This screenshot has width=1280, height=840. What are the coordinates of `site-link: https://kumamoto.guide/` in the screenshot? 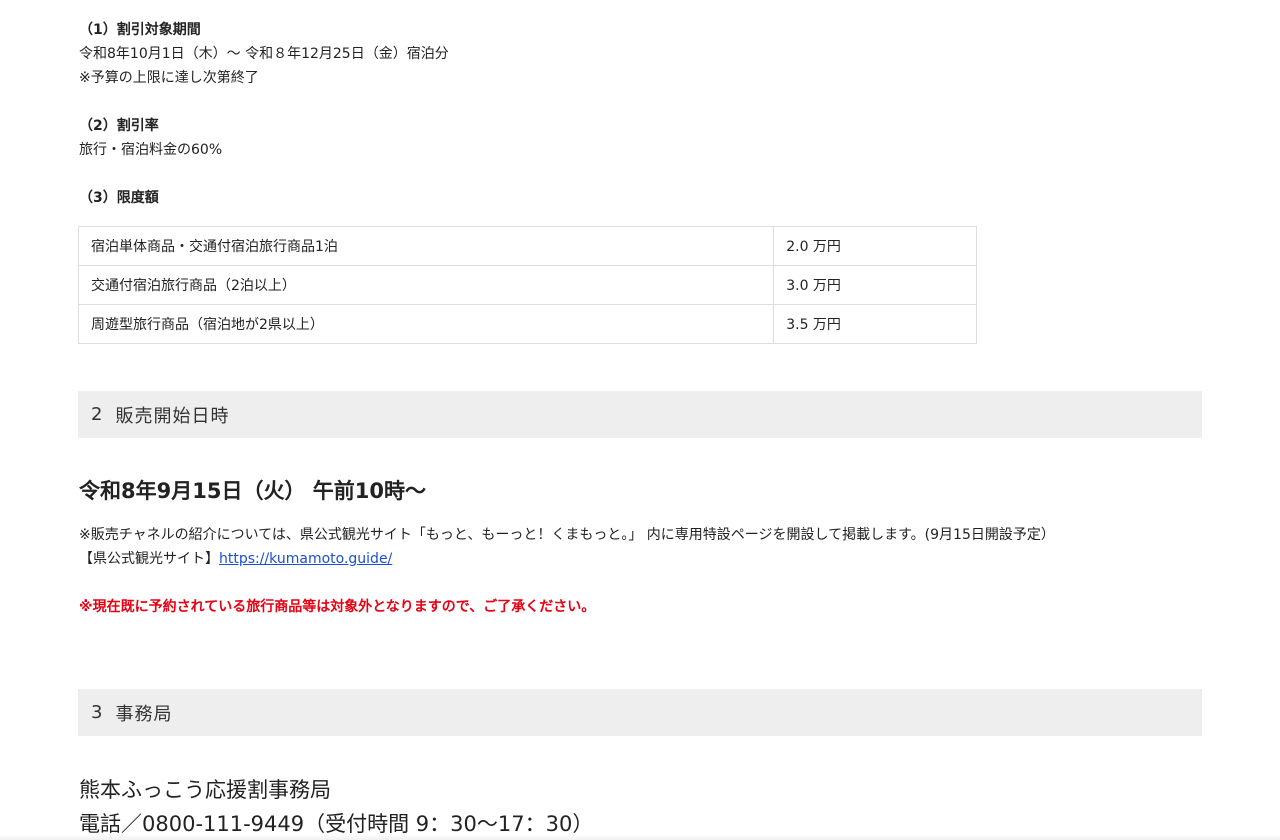 It's located at (305, 559).